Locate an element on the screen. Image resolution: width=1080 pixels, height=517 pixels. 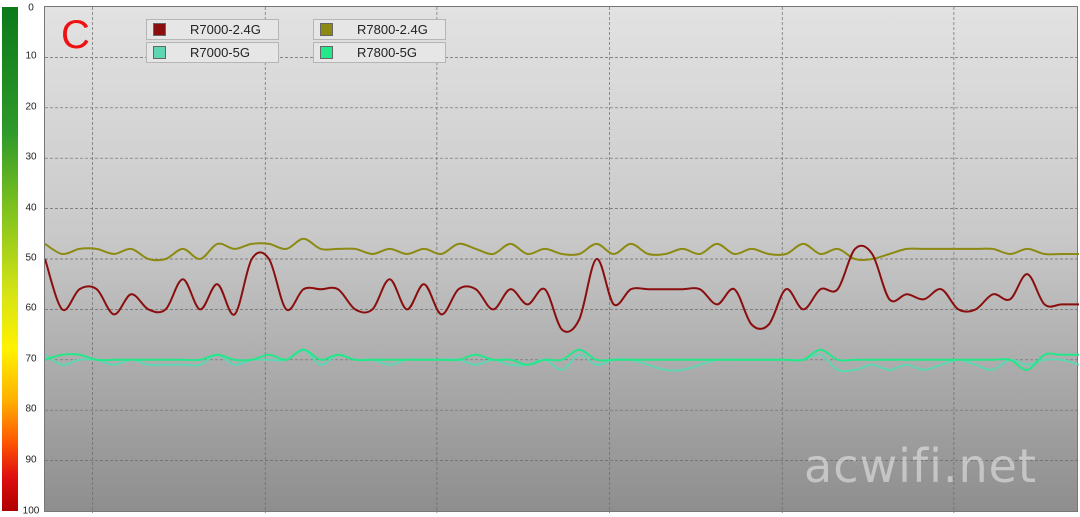
y-tick-label: 70 is located at coordinates (31, 359).